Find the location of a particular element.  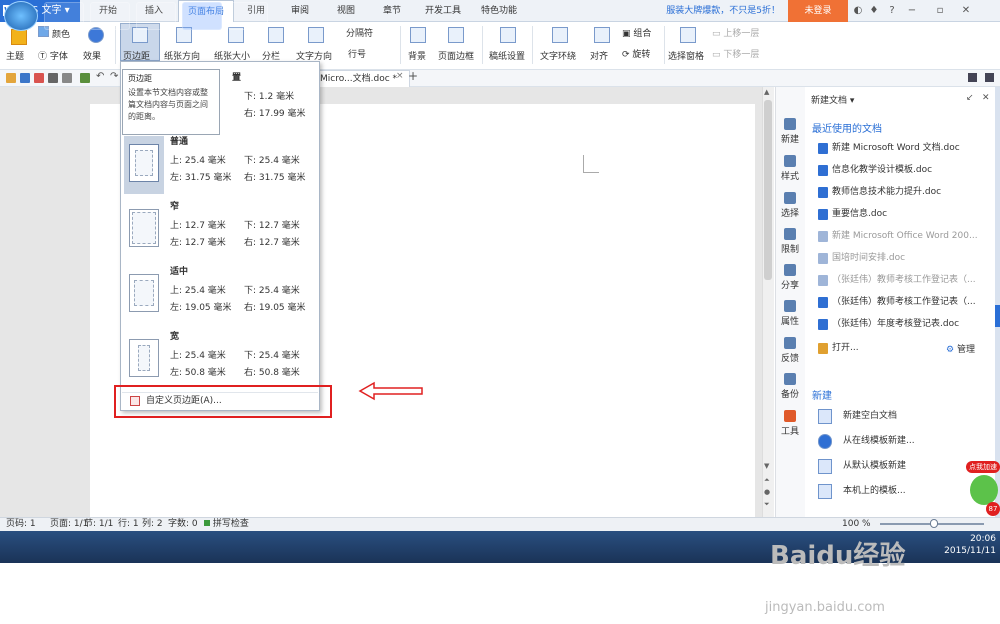

close-icon: ✕ is located at coordinates (966, 11).